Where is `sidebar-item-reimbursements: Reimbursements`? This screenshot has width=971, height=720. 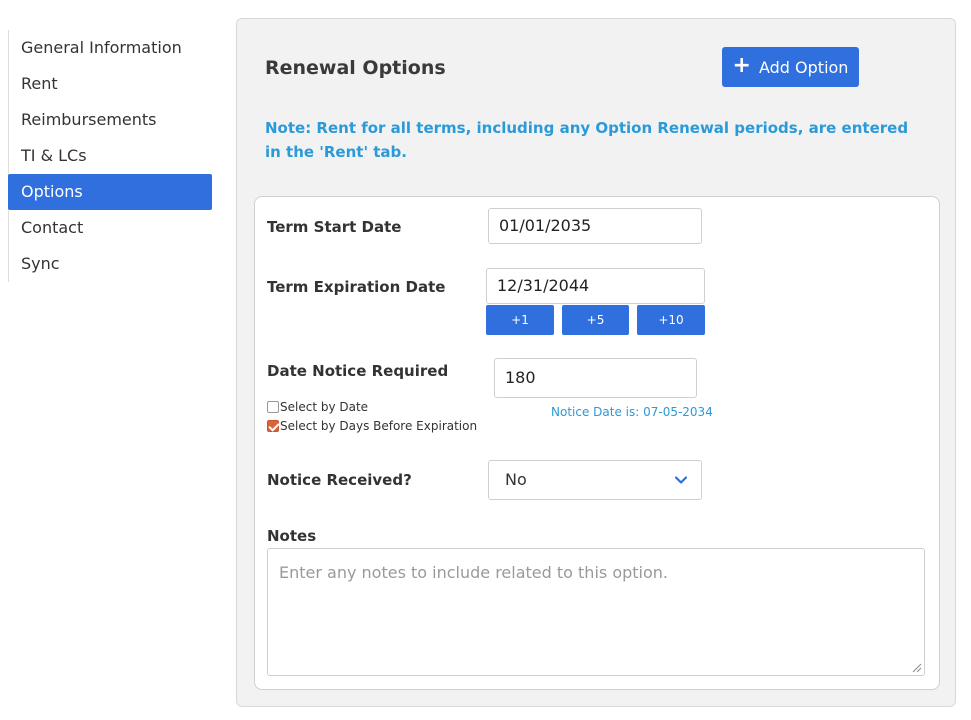 sidebar-item-reimbursements: Reimbursements is located at coordinates (110, 120).